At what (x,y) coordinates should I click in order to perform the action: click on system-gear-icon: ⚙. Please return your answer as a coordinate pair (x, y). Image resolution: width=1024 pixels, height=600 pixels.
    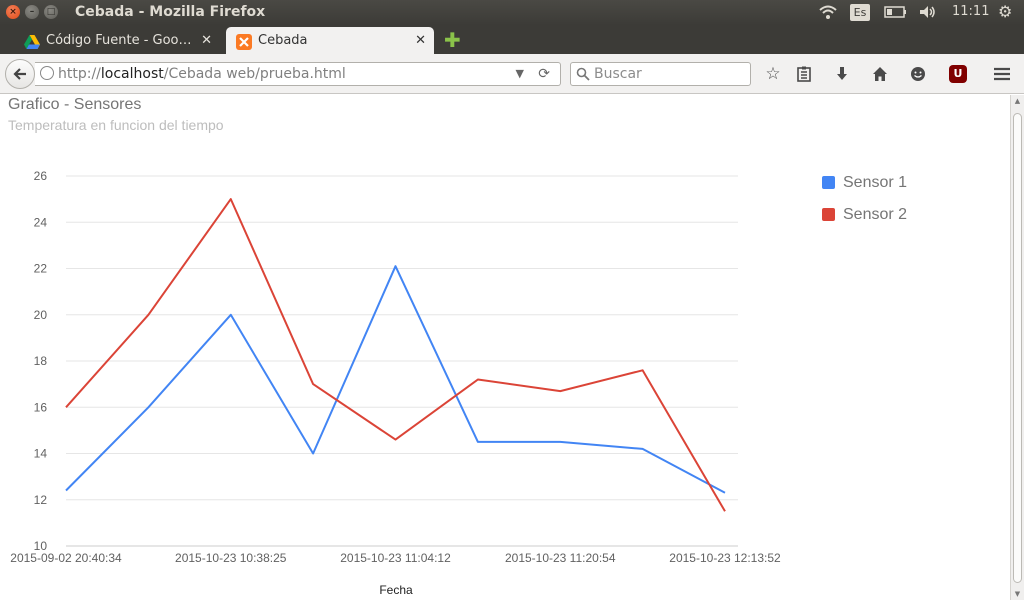
    Looking at the image, I should click on (1005, 11).